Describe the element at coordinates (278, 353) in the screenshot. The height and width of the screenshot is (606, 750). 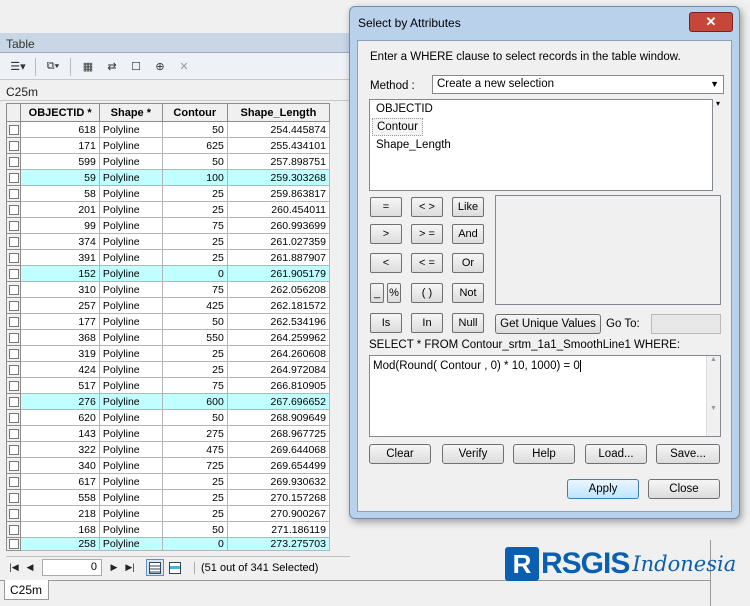
I see `cell-shape-length: 264.260608` at that location.